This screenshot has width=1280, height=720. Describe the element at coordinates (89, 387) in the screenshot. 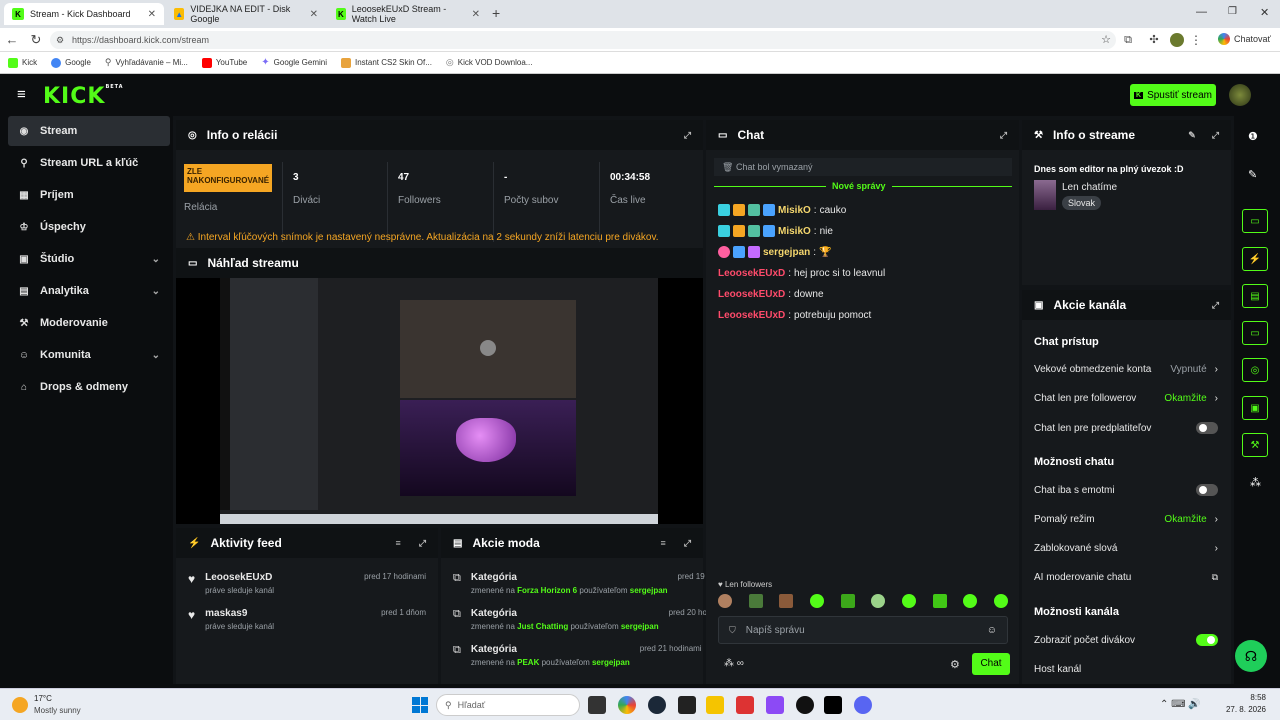

I see `sidebar-item-drops: ⌂ Drops & odmeny` at that location.